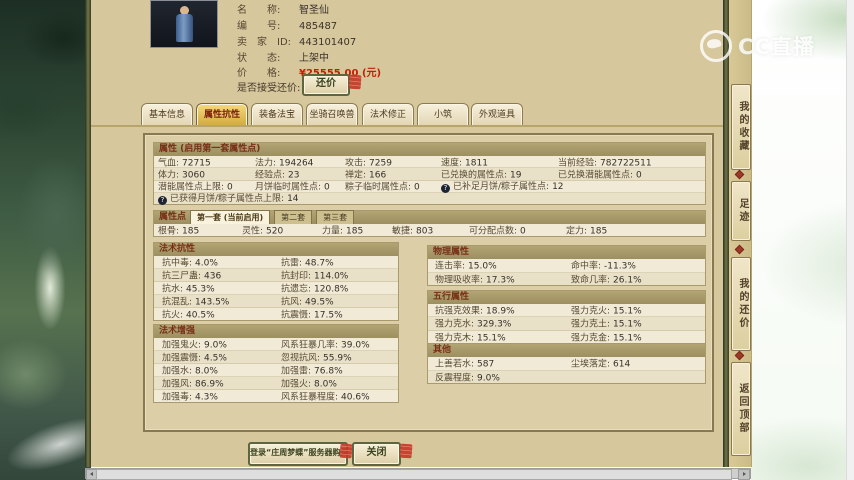 The image size is (854, 480). I want to click on watermark-text: CC直播, so click(776, 47).